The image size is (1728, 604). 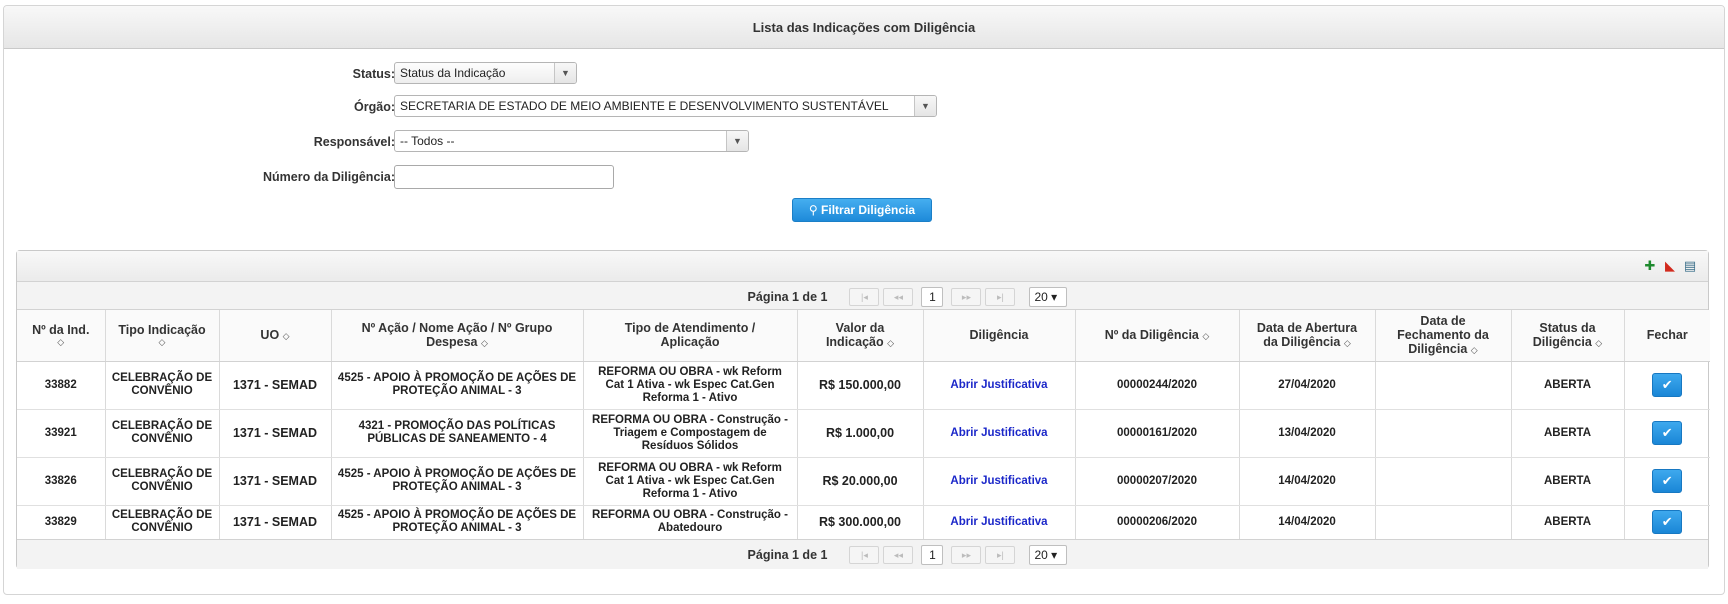 What do you see at coordinates (1307, 336) in the screenshot?
I see `col-data-abertura: Data de Abertura da Diligência ◇` at bounding box center [1307, 336].